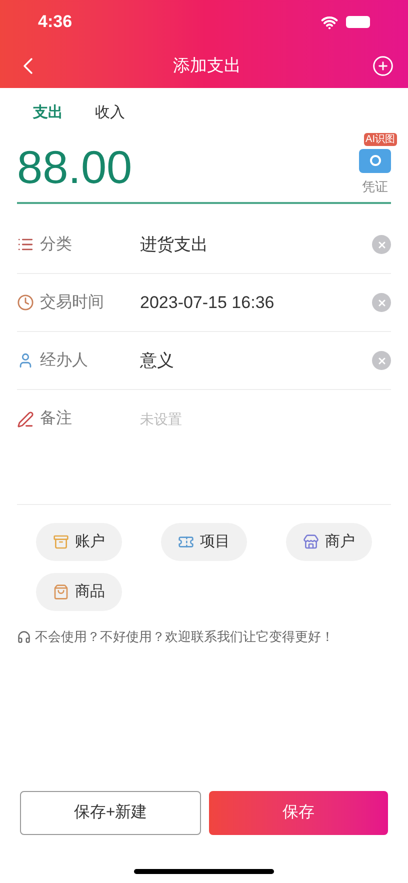 This screenshot has width=408, height=883. I want to click on field-label: 交易时间, so click(72, 302).